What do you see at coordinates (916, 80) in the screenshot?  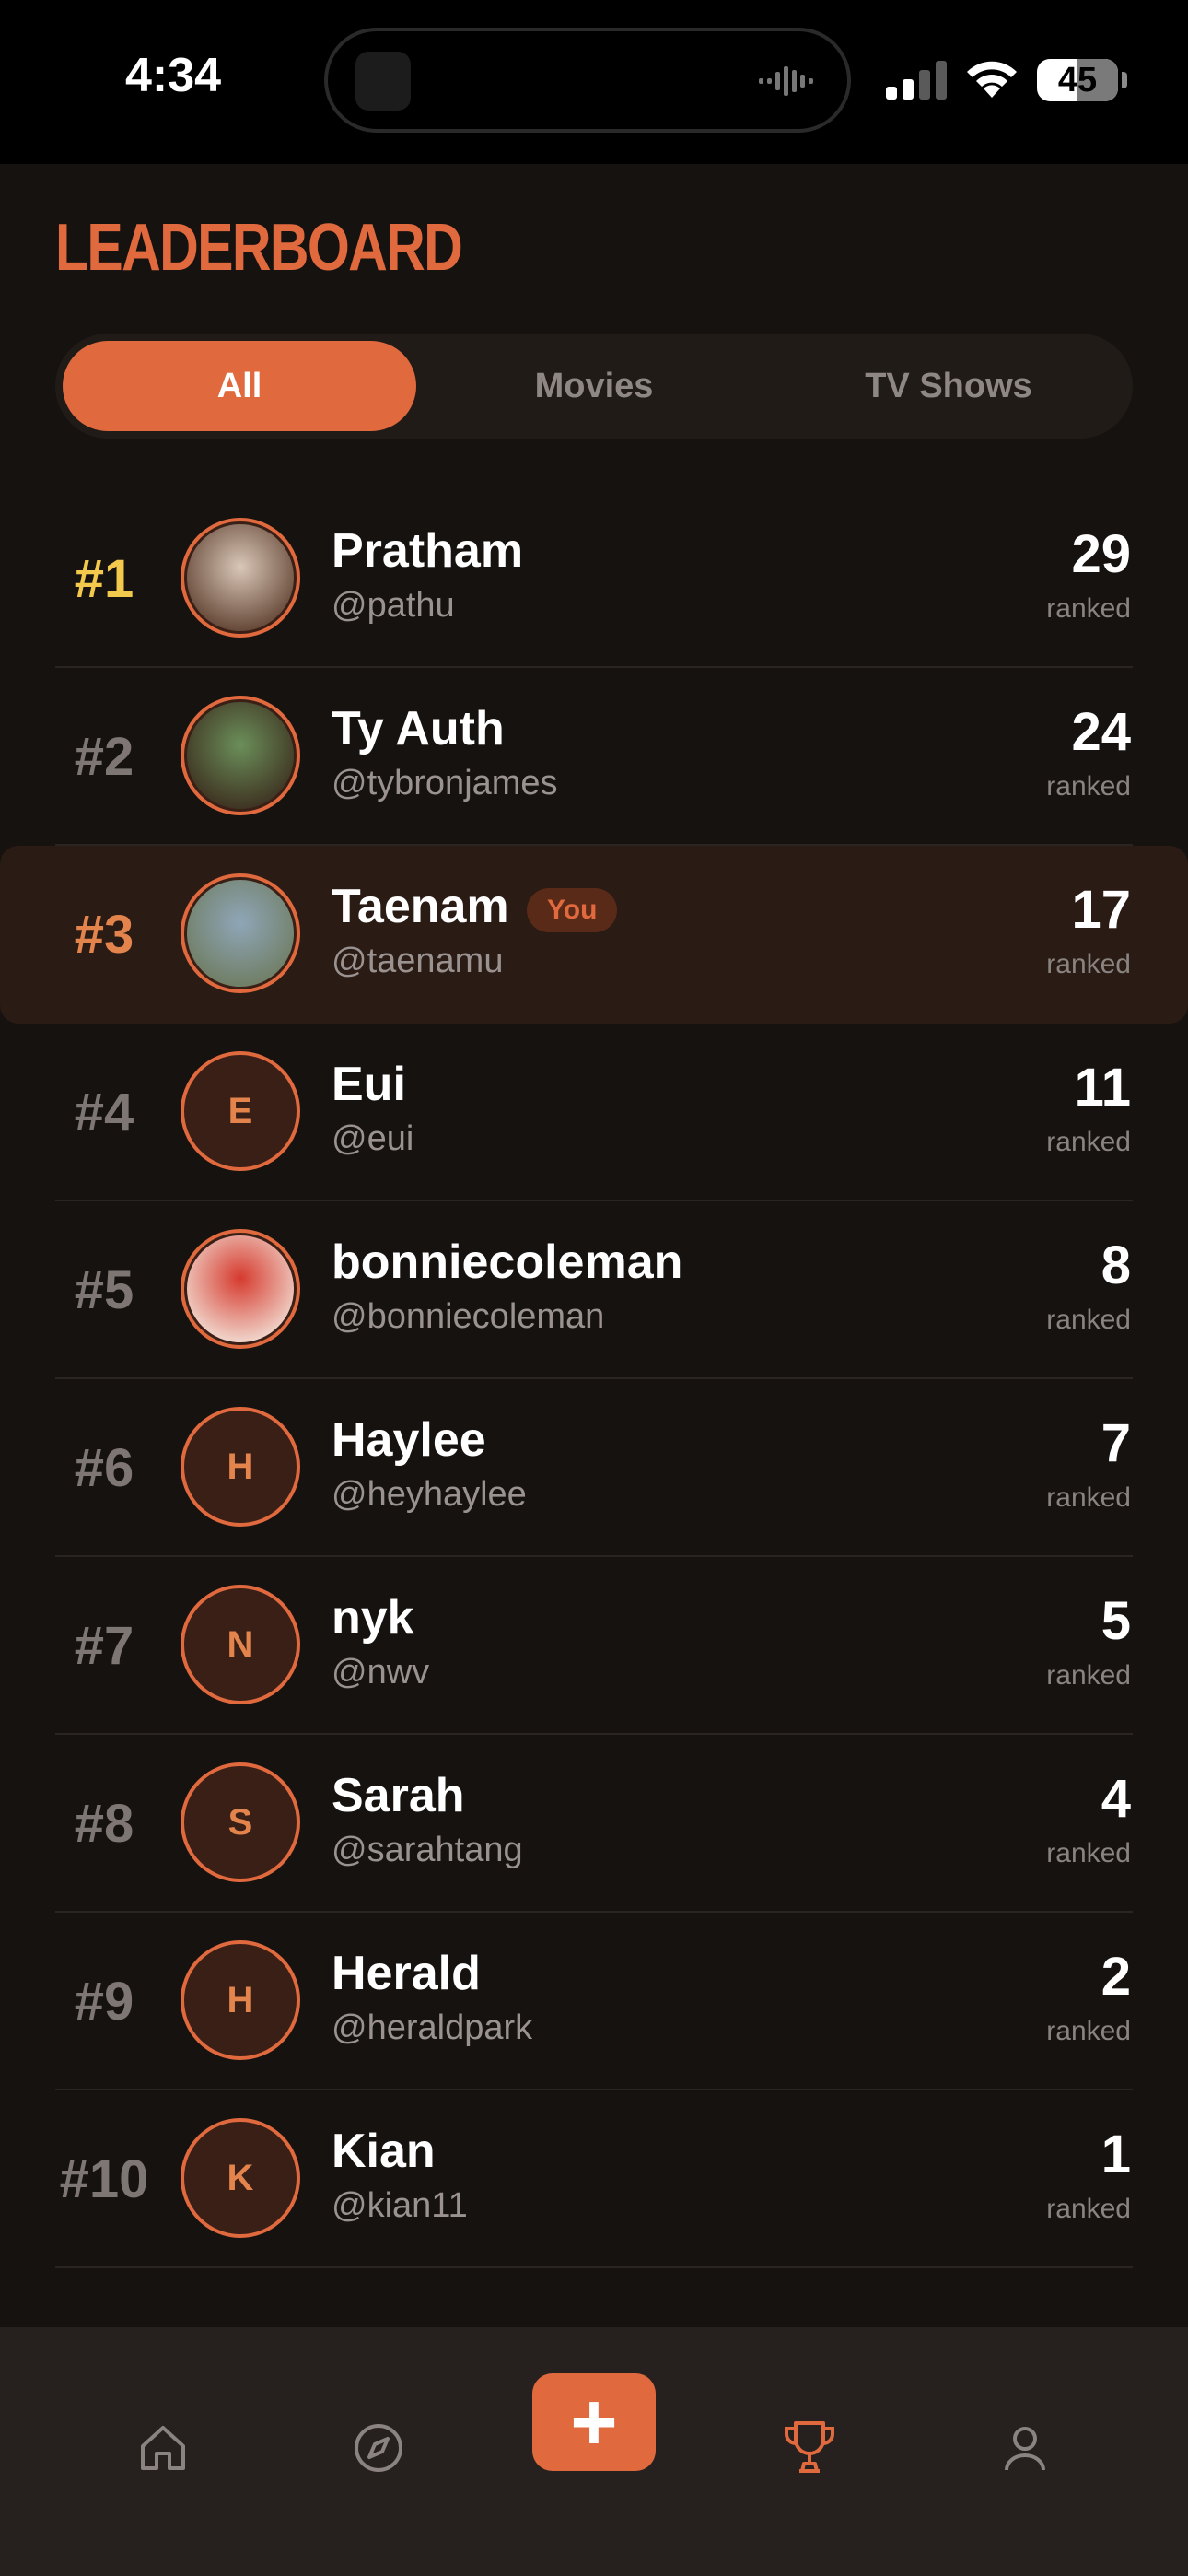 I see `cellular-signal-icon` at bounding box center [916, 80].